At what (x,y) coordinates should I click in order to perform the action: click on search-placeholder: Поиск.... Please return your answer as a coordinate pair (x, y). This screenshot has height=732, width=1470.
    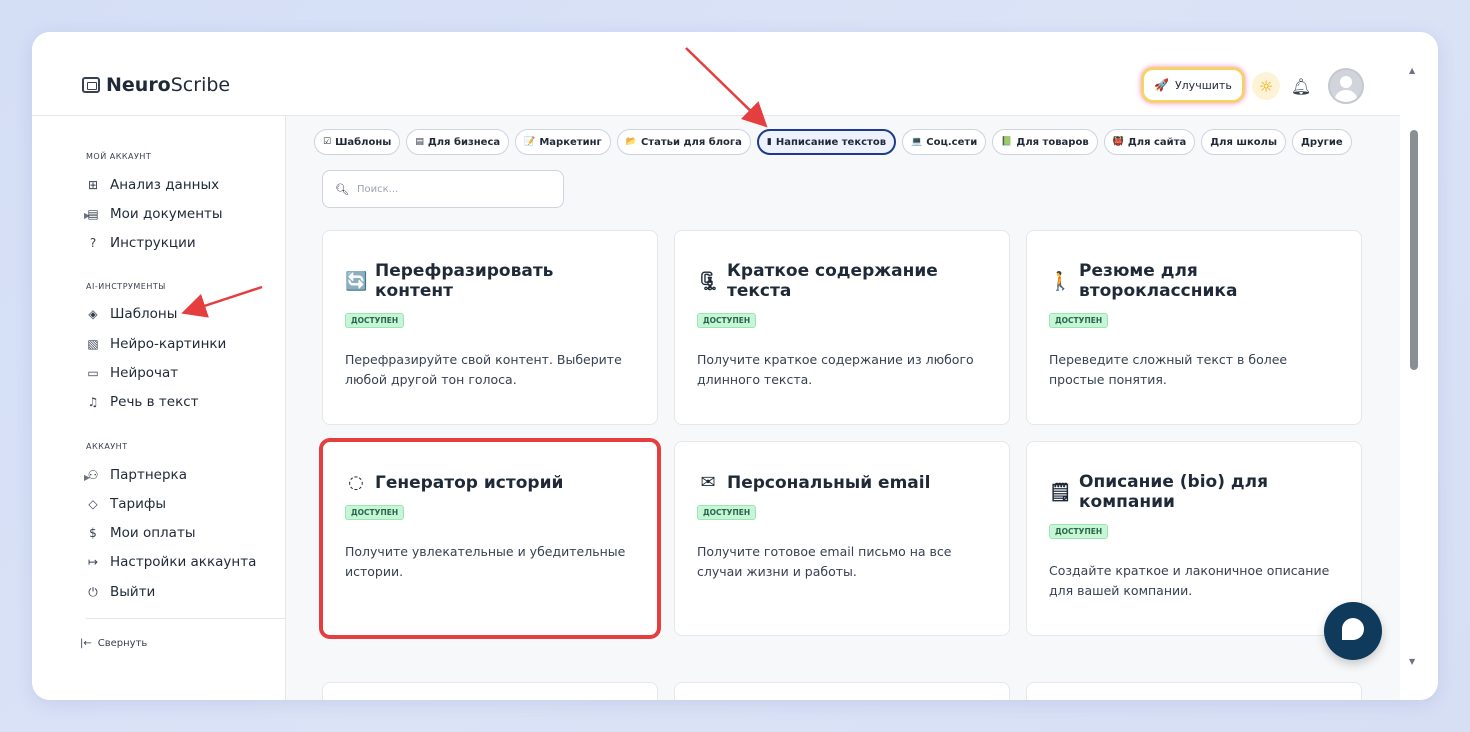
    Looking at the image, I should click on (377, 189).